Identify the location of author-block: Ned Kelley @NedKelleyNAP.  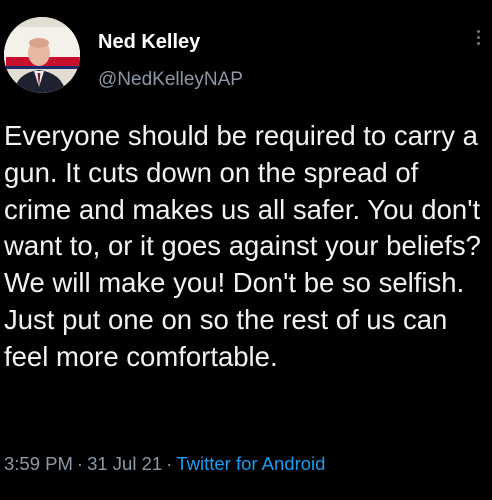
(170, 61).